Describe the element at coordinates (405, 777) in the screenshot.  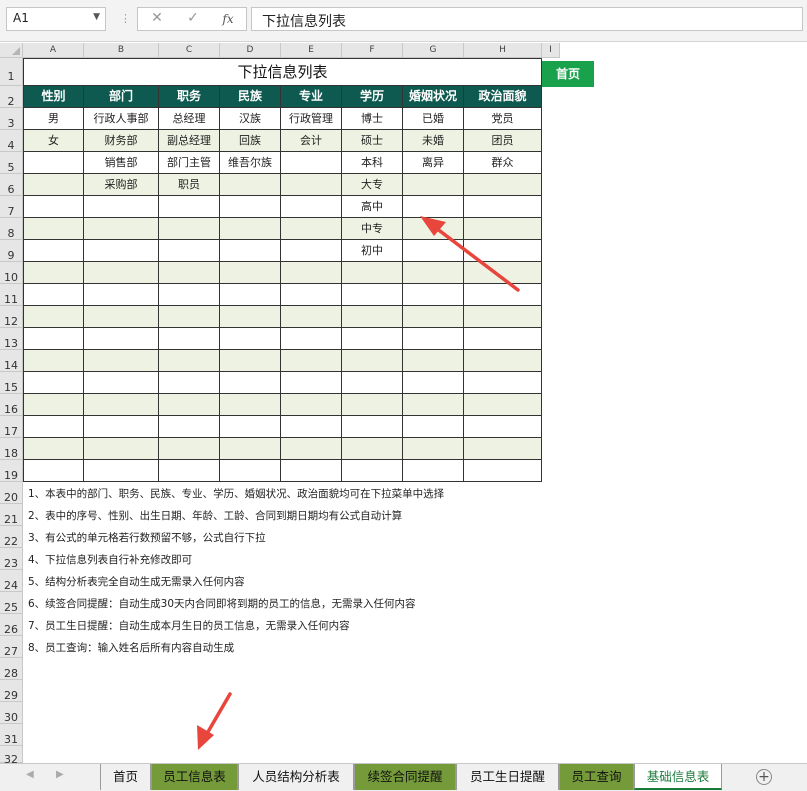
I see `sheet-tab-3: 续签合同提醒` at that location.